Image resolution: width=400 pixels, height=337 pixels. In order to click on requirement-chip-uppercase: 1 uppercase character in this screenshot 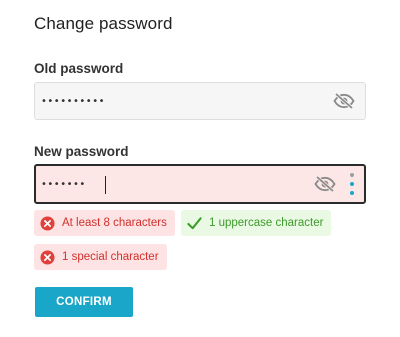, I will do `click(256, 223)`.